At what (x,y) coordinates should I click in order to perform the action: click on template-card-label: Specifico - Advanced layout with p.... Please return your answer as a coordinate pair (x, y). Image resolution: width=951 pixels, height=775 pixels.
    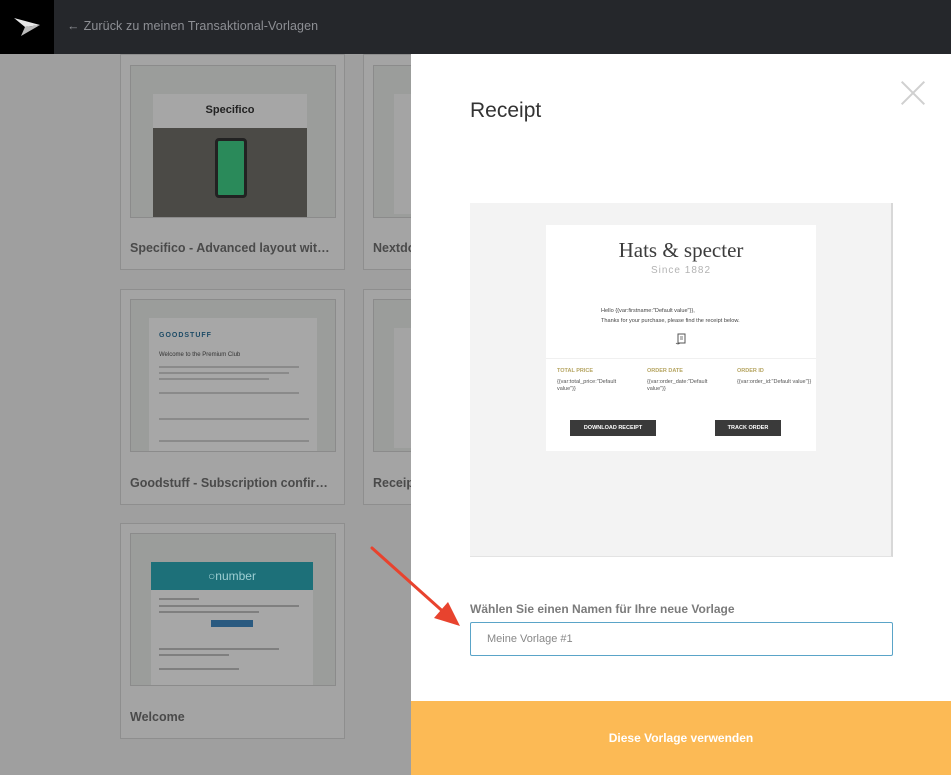
    Looking at the image, I should click on (233, 248).